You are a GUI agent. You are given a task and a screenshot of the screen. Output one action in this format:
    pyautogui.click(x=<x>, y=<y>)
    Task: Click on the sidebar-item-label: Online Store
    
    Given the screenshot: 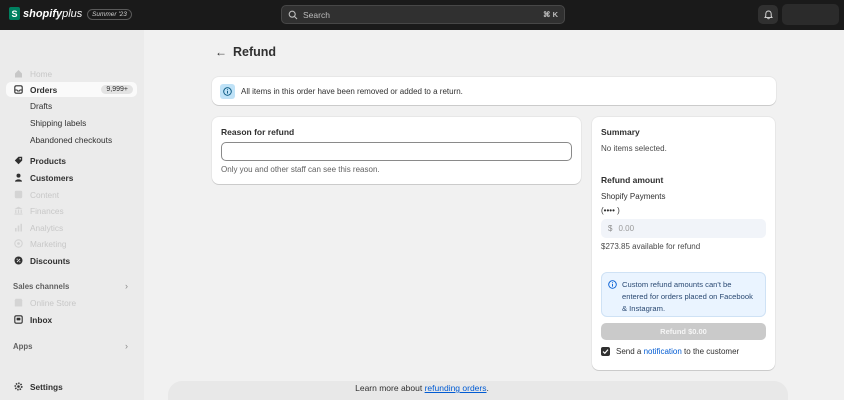 What is the action you would take?
    pyautogui.click(x=53, y=302)
    